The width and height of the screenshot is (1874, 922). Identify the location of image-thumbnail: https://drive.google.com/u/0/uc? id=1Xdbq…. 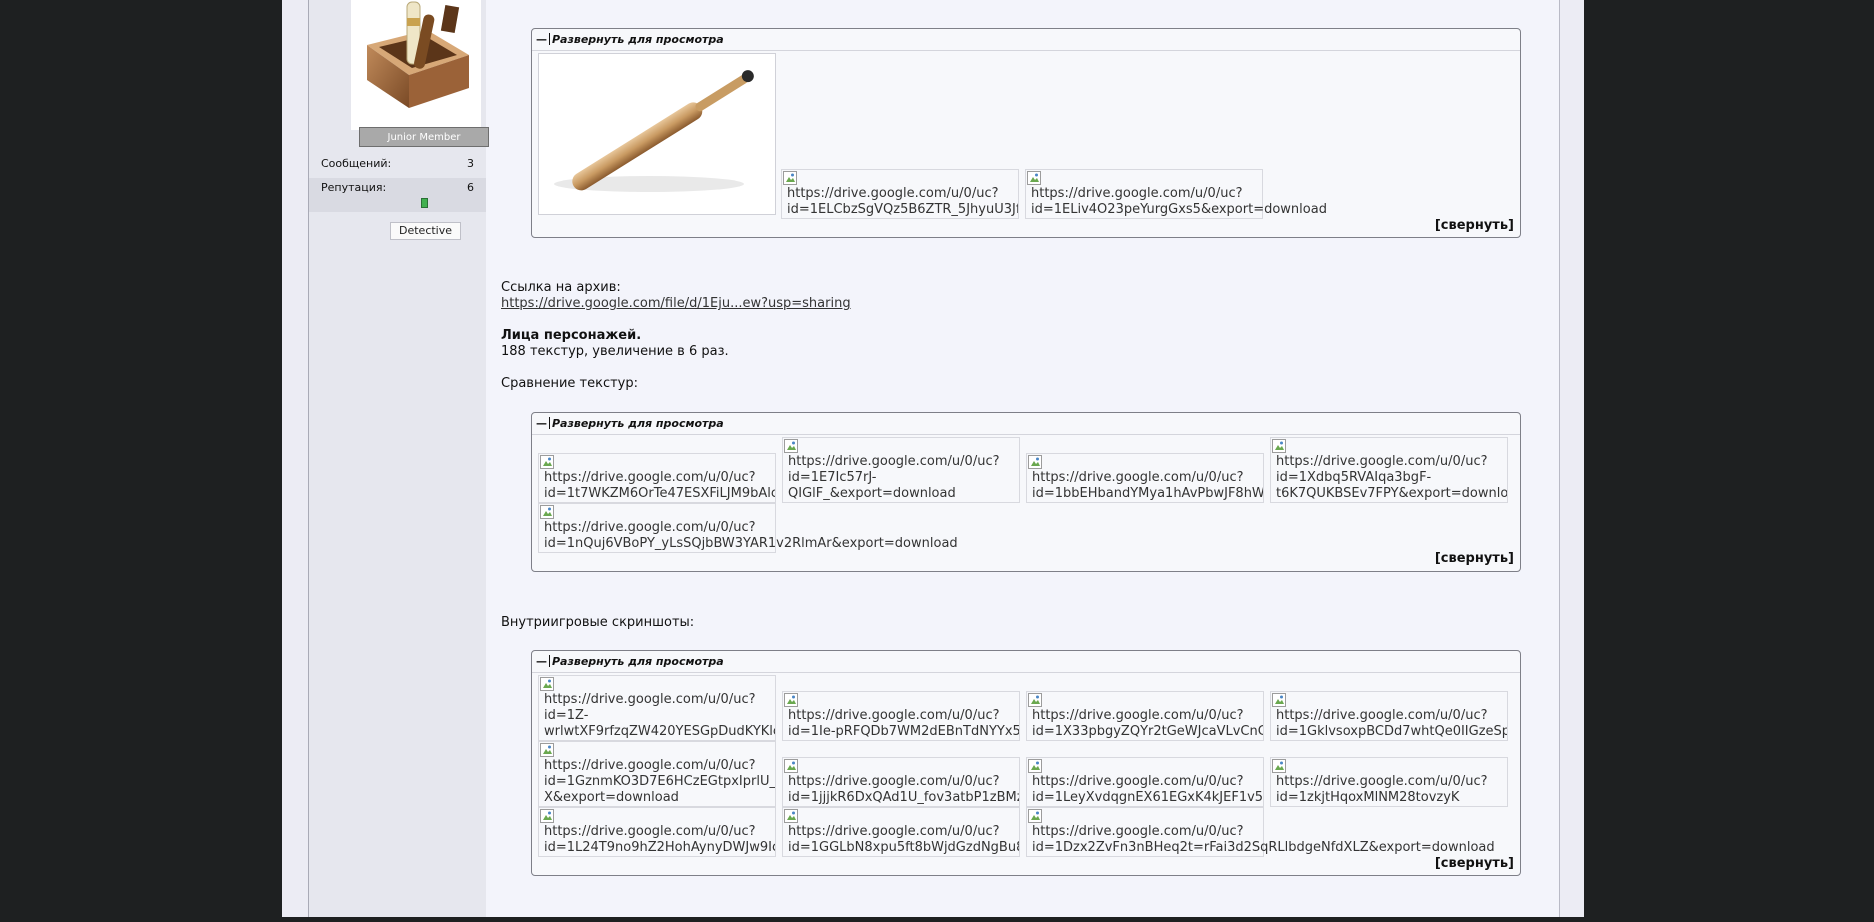
(1389, 470).